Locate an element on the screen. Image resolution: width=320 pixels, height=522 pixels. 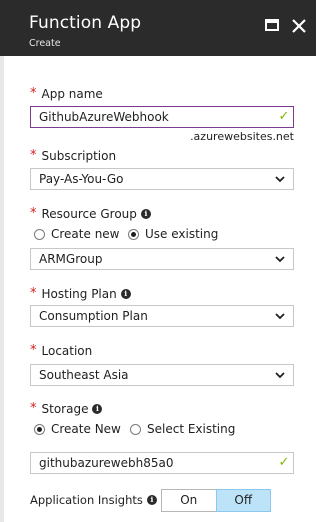
app-name-input: GithubAzureWebhook ✓ is located at coordinates (162, 117).